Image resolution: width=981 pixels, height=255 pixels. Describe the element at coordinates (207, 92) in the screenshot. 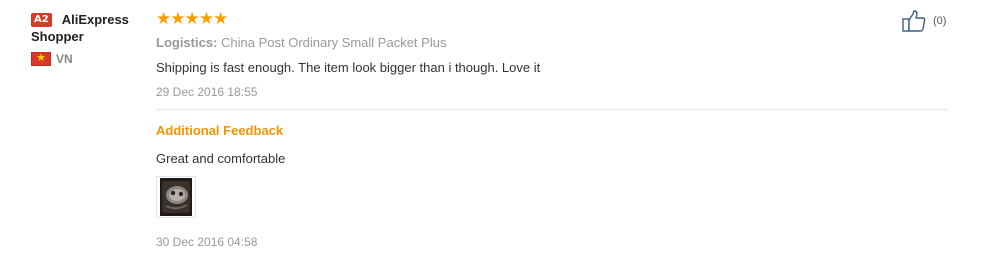

I see `review-date: 29 Dec 2016 18:55` at that location.